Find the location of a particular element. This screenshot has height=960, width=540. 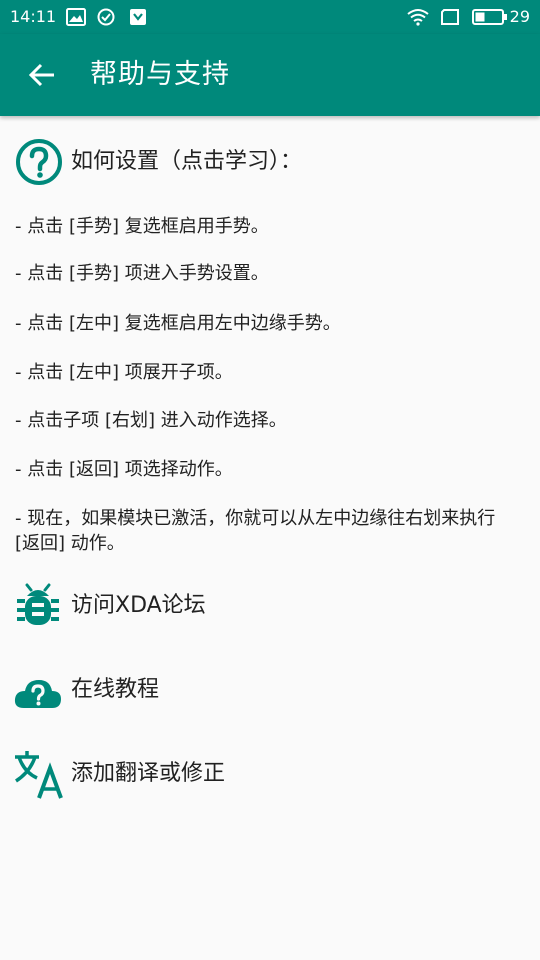

battery-level: 29 is located at coordinates (519, 16).